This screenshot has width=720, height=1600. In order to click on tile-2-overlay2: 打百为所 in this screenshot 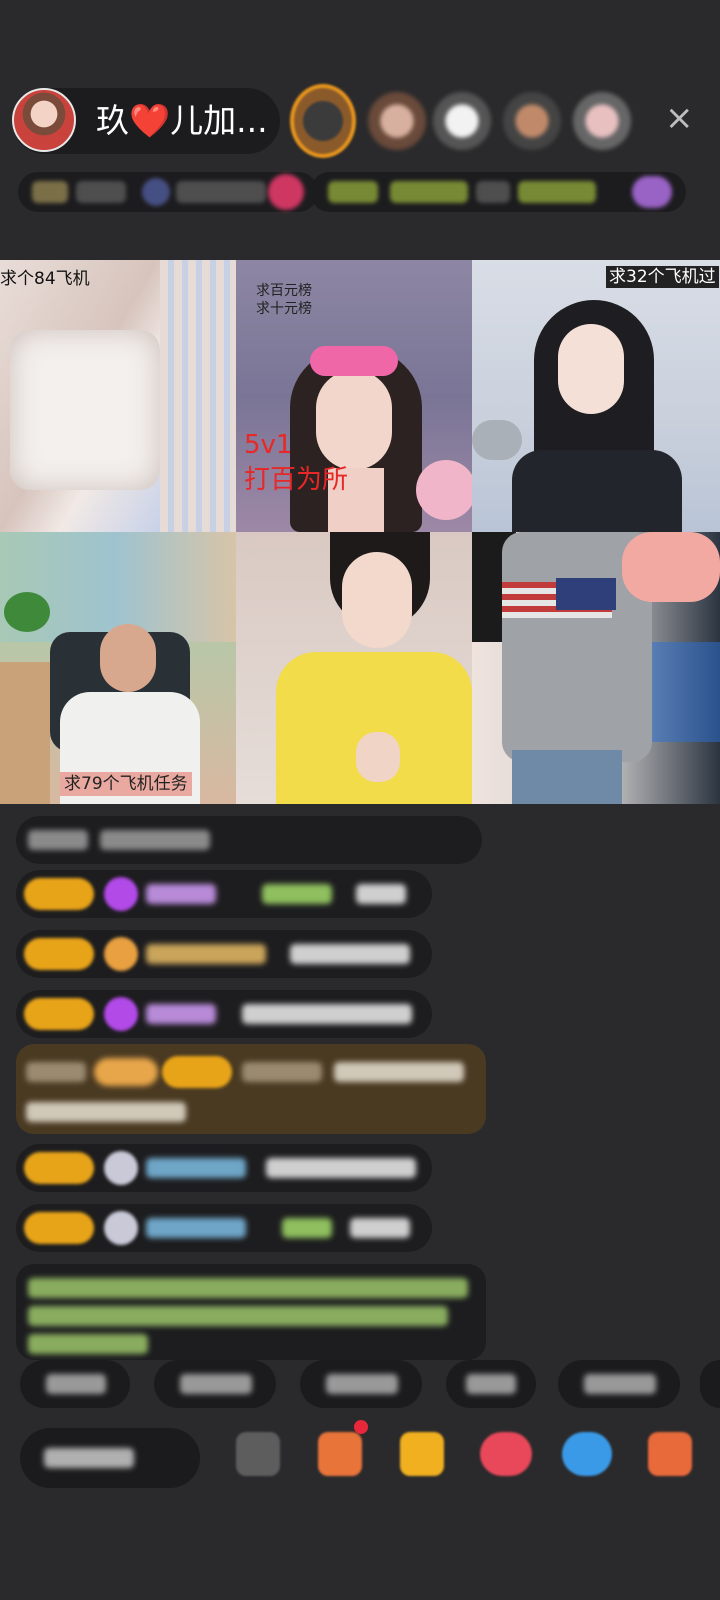, I will do `click(296, 480)`.